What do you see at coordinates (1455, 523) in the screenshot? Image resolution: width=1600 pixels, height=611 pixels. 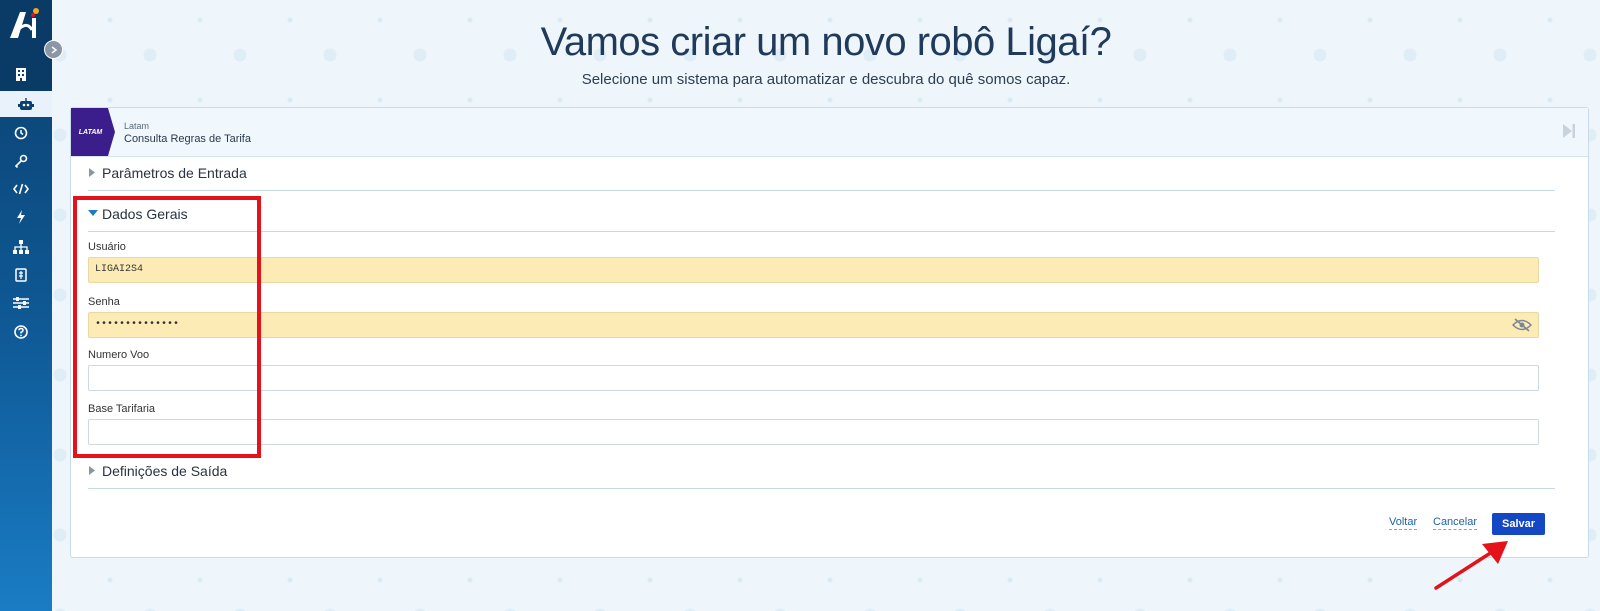 I see `cancel-link: Cancelar` at bounding box center [1455, 523].